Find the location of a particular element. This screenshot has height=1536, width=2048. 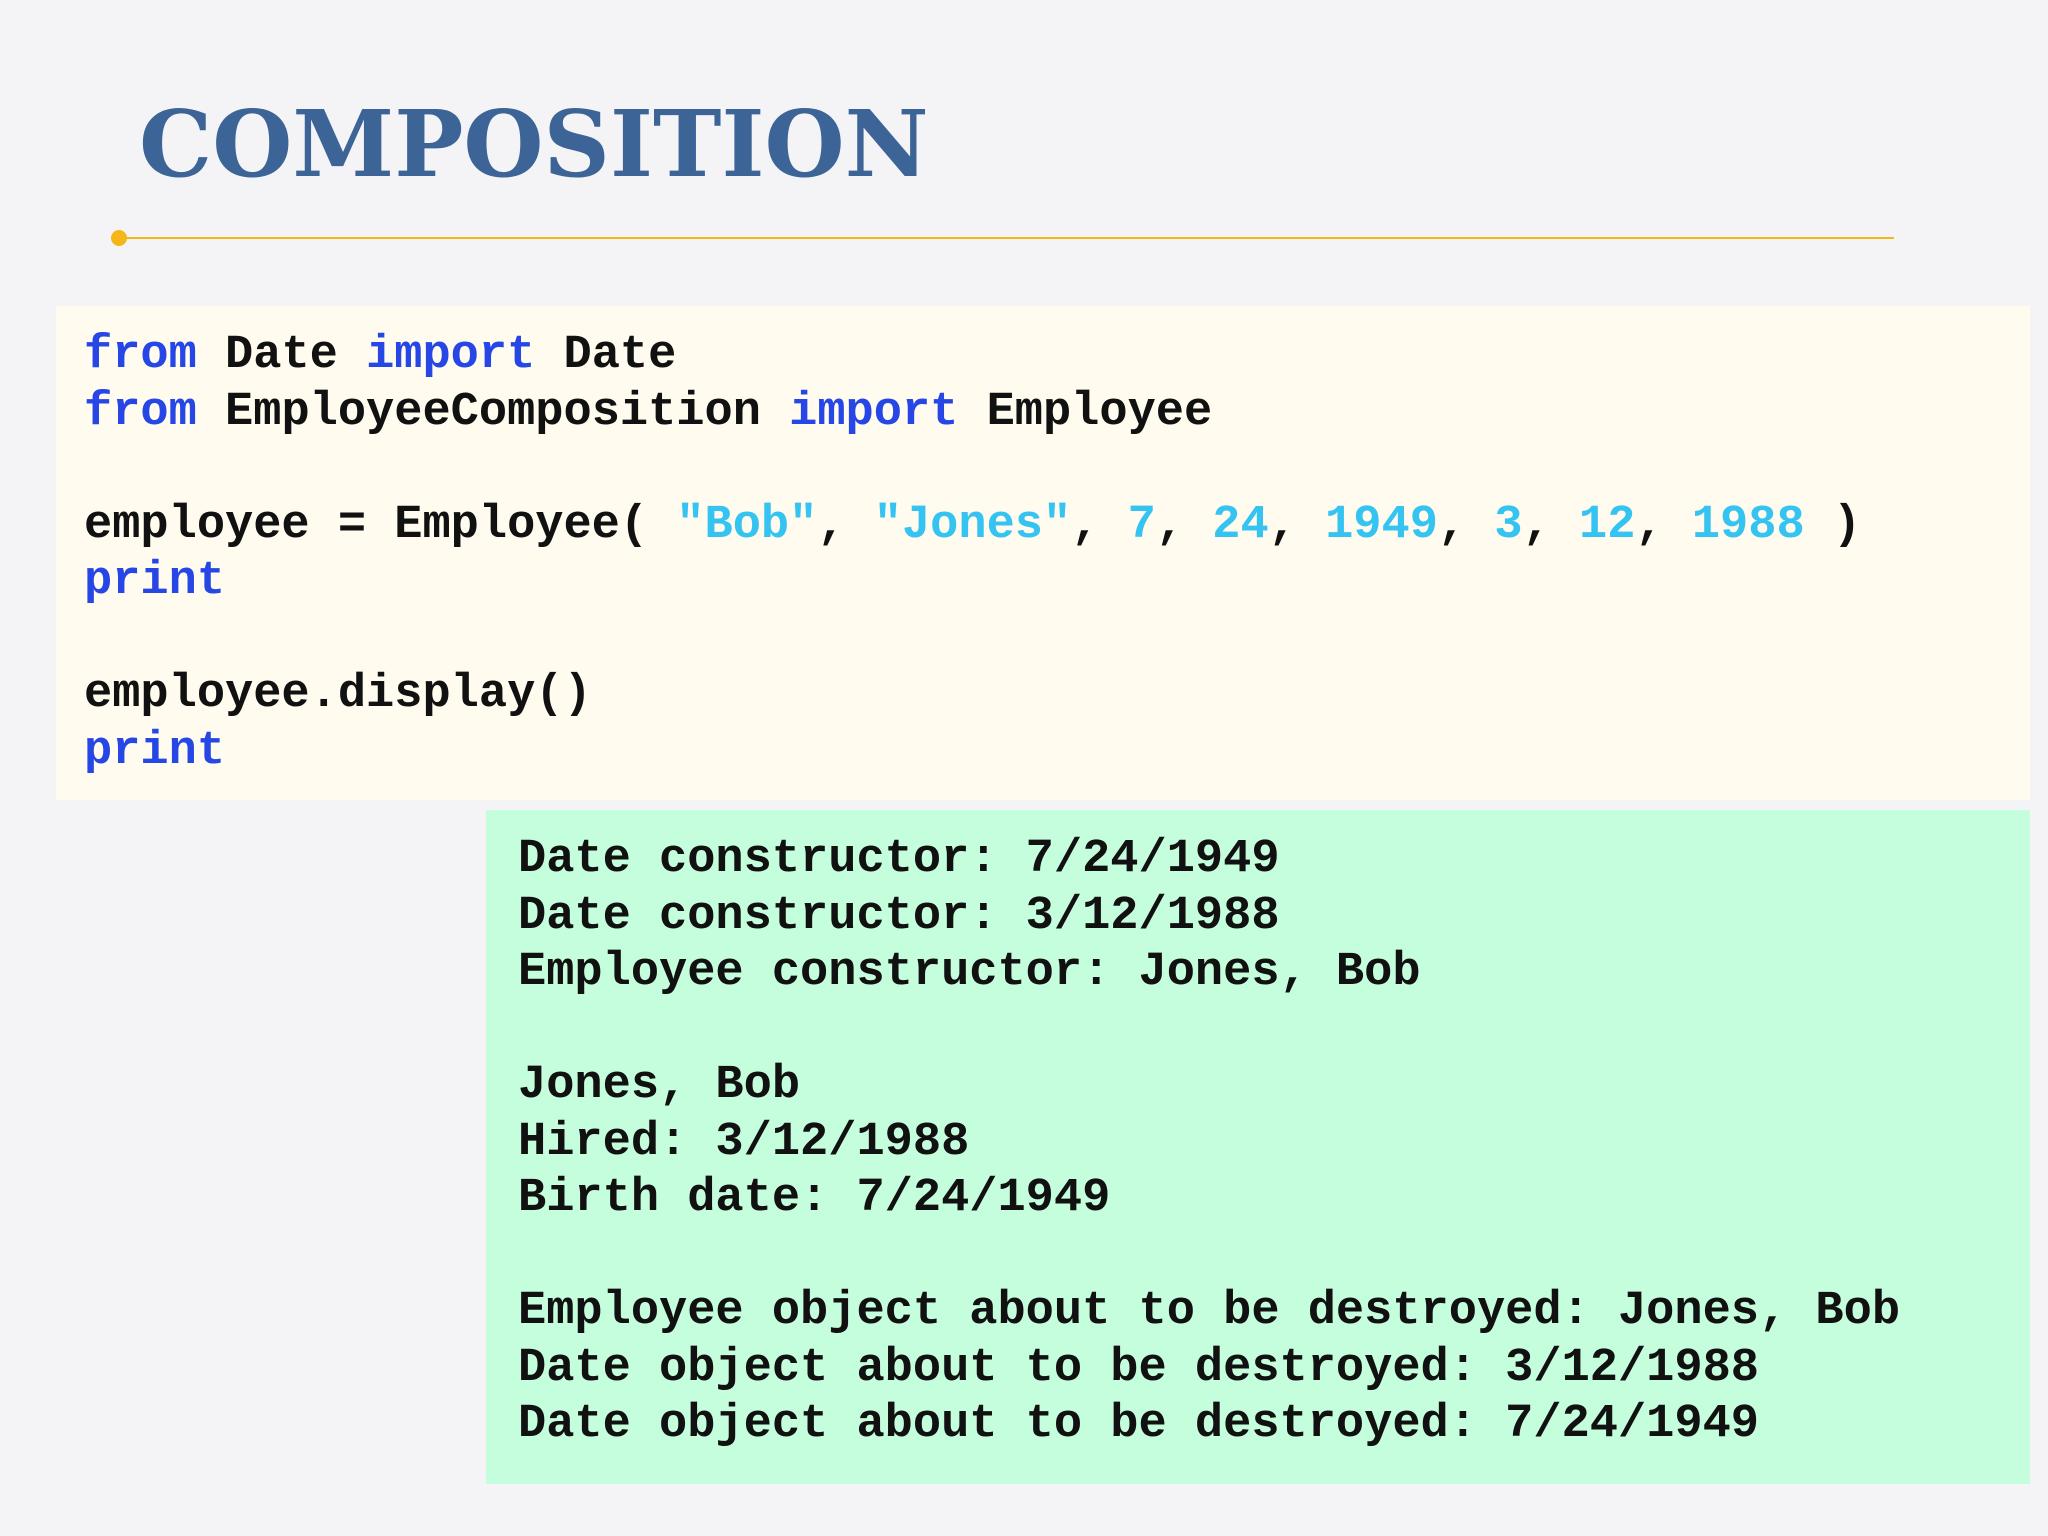

imported-name: Date is located at coordinates (606, 355).